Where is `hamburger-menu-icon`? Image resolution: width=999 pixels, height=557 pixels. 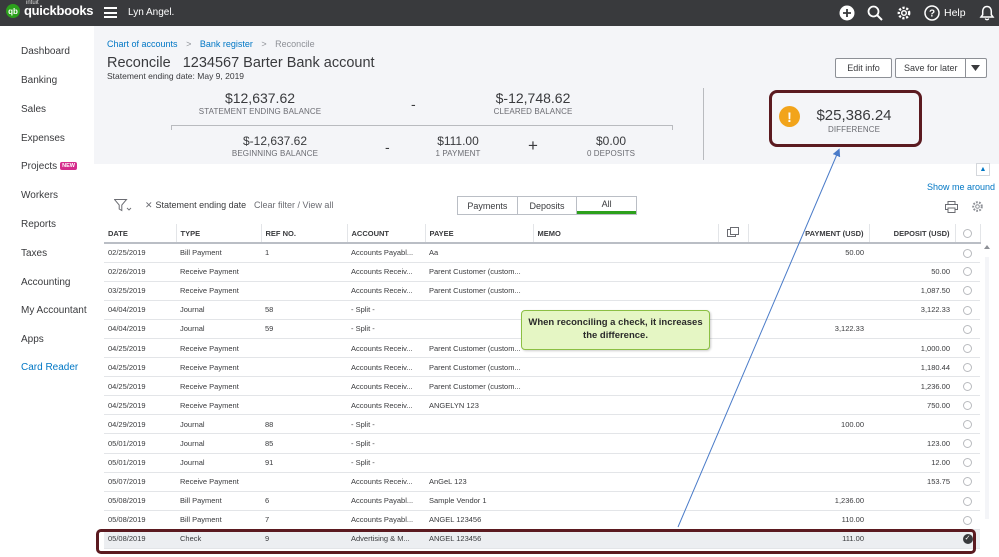 hamburger-menu-icon is located at coordinates (110, 12).